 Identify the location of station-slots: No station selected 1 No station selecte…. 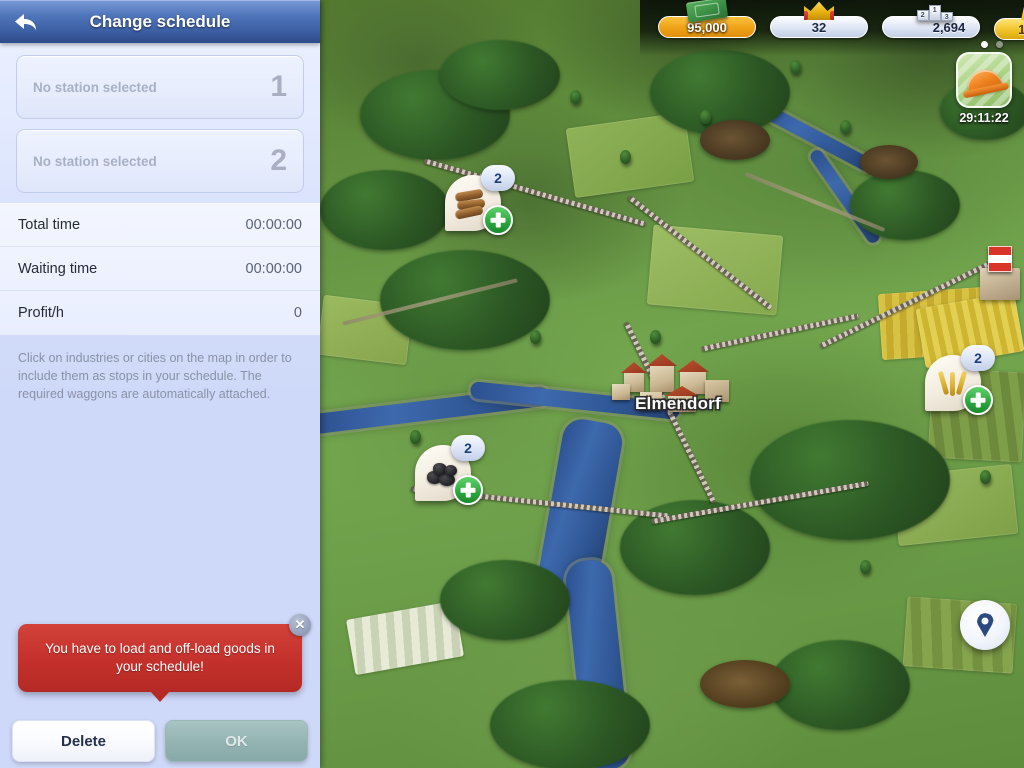
(160, 118).